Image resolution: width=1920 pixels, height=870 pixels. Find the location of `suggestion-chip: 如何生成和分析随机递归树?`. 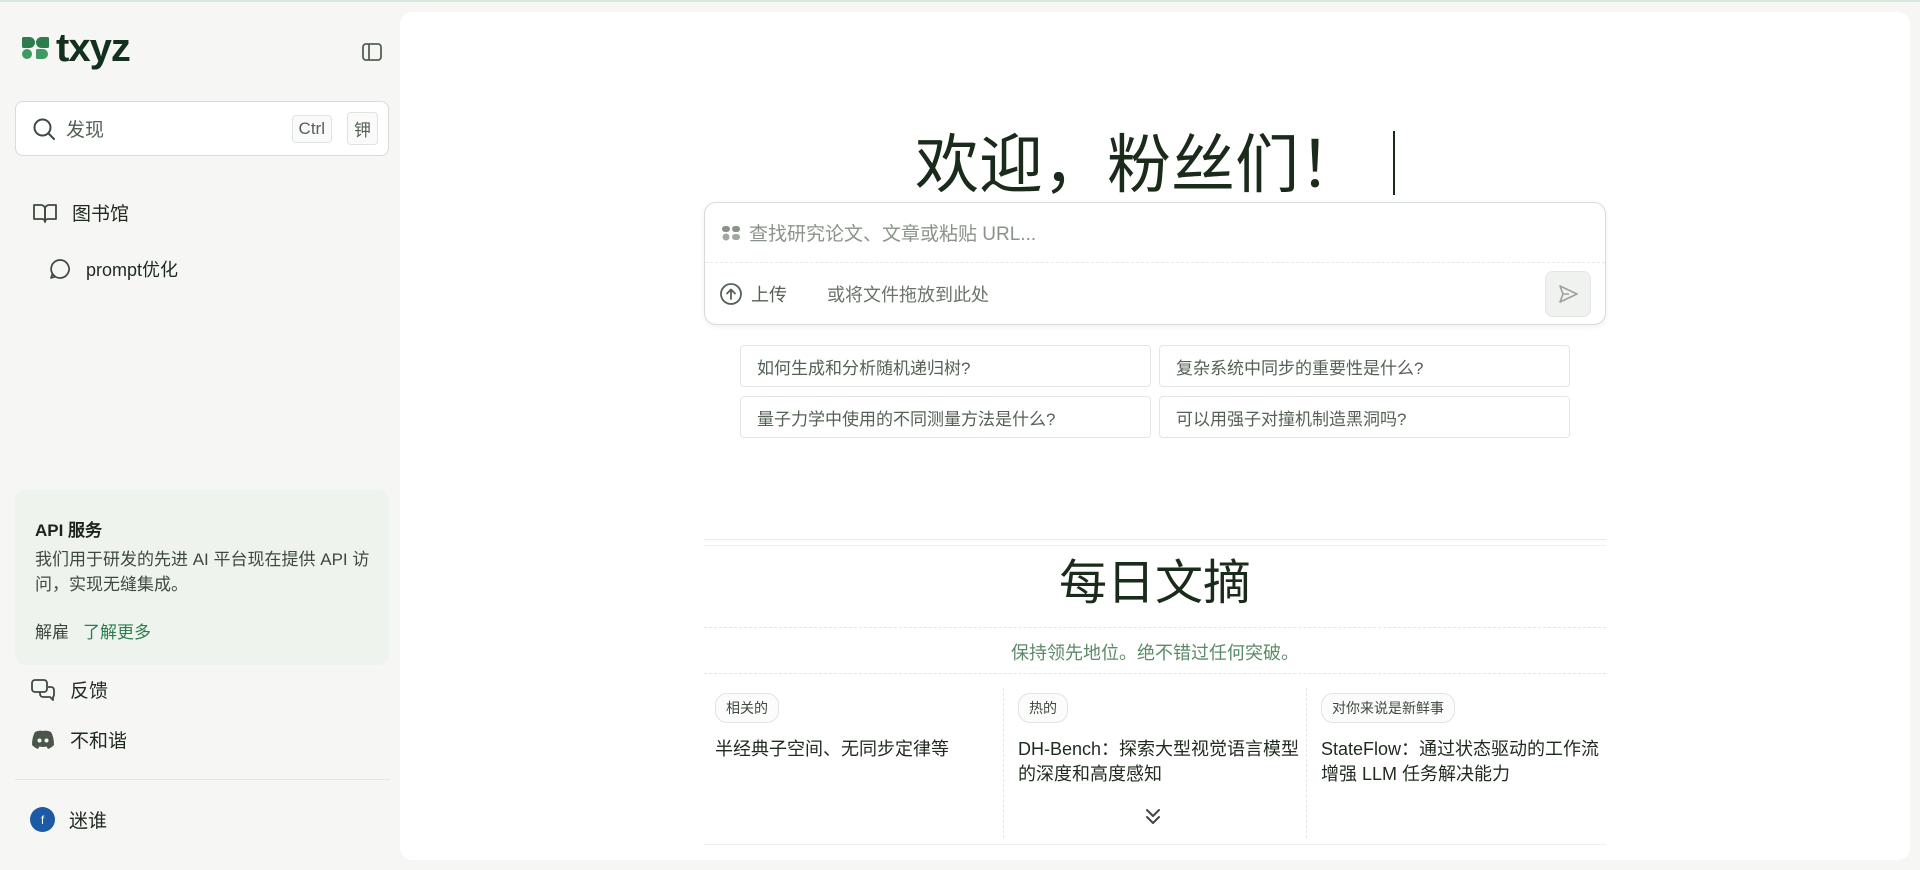

suggestion-chip: 如何生成和分析随机递归树? is located at coordinates (945, 366).